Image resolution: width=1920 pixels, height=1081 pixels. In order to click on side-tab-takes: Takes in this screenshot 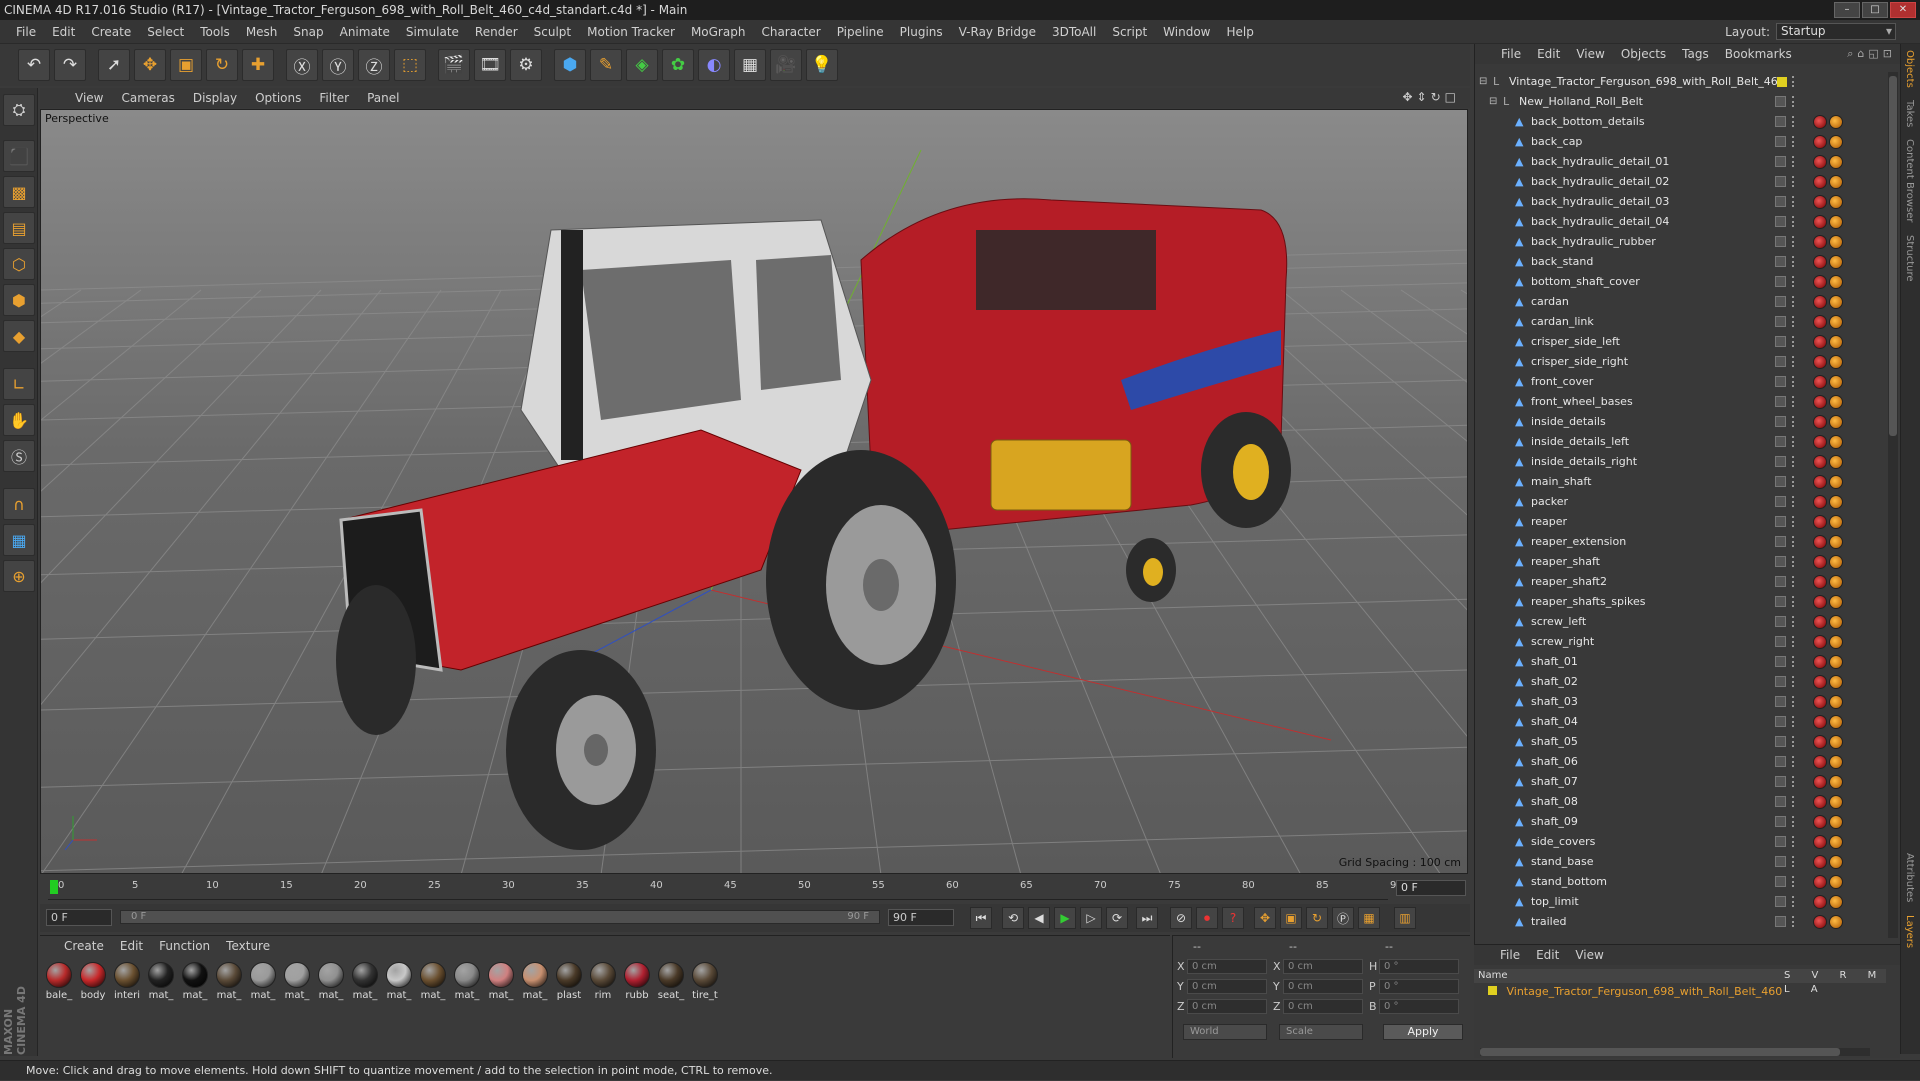, I will do `click(1909, 113)`.